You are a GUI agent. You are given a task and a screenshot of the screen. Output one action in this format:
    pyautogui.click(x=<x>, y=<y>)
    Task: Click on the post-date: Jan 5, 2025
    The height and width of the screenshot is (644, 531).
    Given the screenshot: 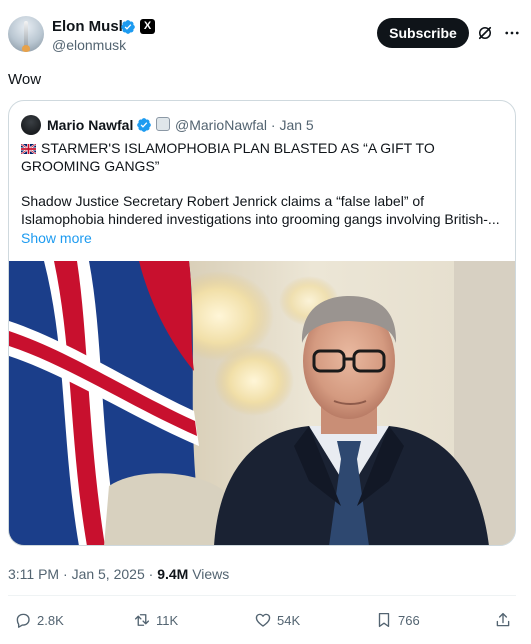 What is the action you would take?
    pyautogui.click(x=108, y=574)
    